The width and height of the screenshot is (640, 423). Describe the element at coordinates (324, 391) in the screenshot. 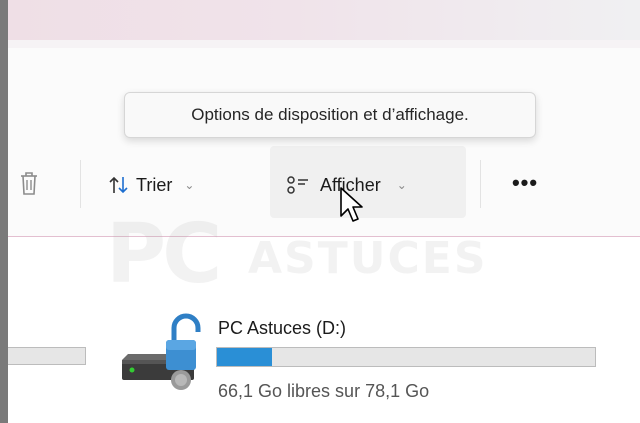

I see `drive-free-space: 66,1 Go libres sur 78,1 Go` at that location.